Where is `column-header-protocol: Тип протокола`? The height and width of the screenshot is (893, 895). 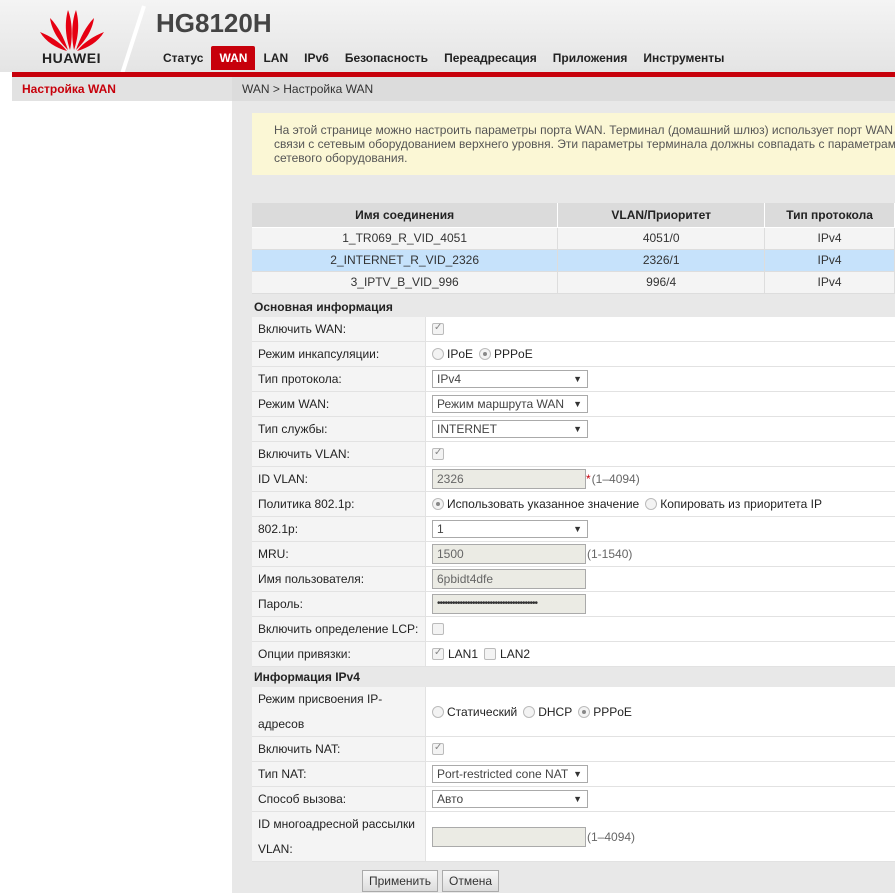 column-header-protocol: Тип протокола is located at coordinates (829, 215).